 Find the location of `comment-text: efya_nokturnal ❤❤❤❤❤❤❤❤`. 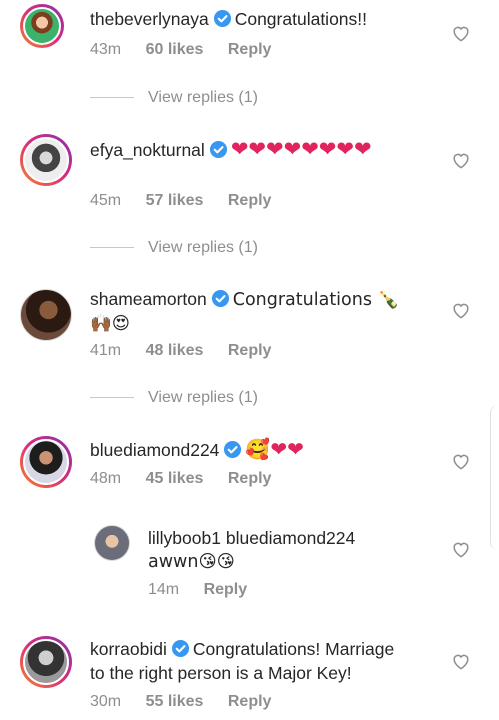

comment-text: efya_nokturnal ❤❤❤❤❤❤❤❤ is located at coordinates (231, 149).